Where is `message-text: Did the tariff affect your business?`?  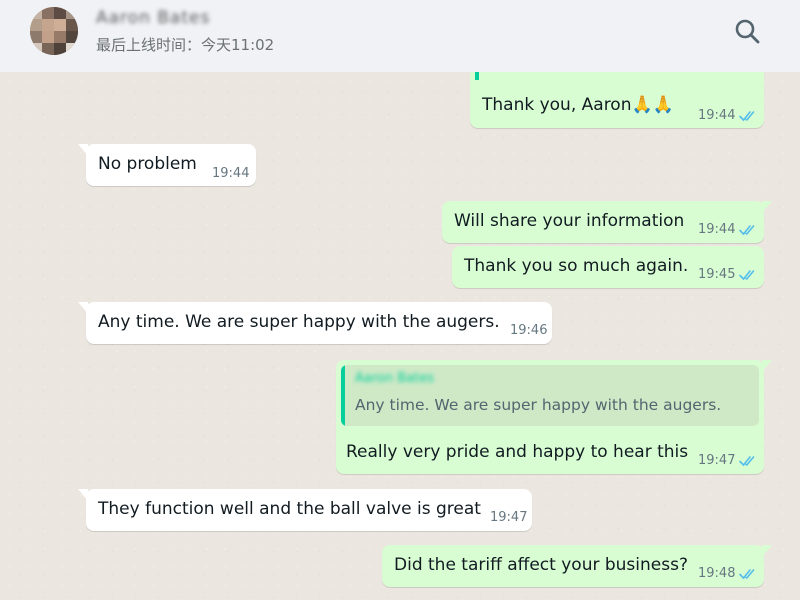 message-text: Did the tariff affect your business? is located at coordinates (541, 565).